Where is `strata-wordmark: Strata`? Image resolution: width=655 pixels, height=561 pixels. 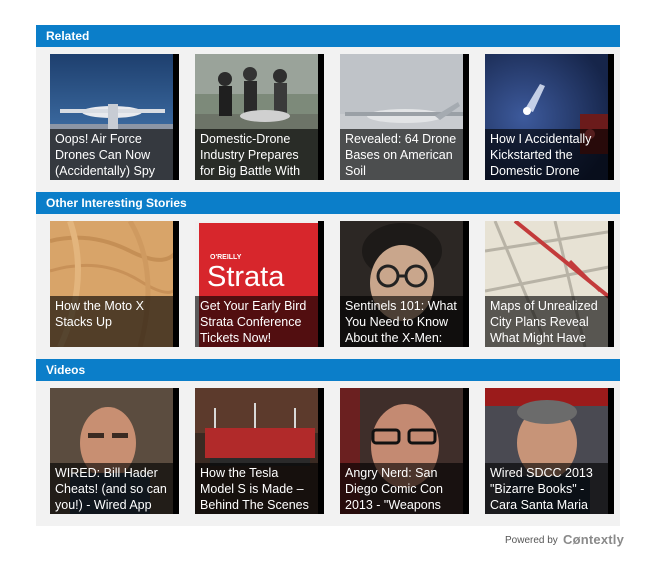 strata-wordmark: Strata is located at coordinates (246, 277).